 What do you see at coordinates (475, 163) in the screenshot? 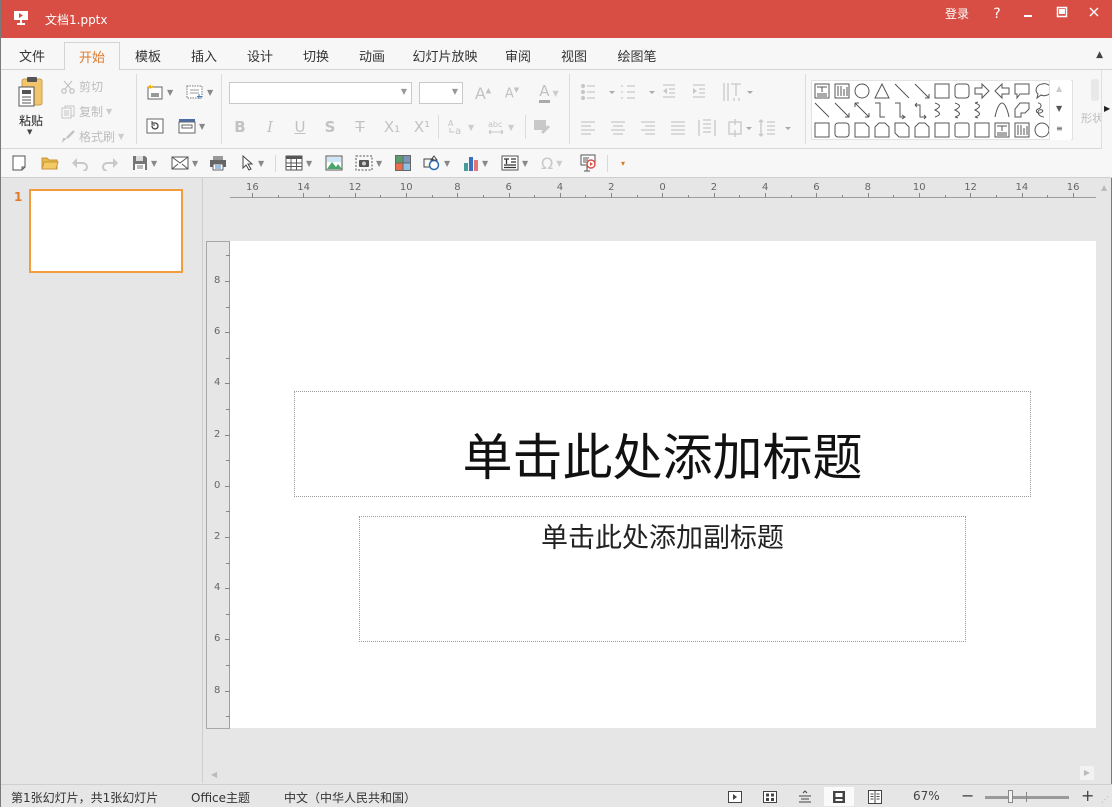
I see `insert-chart-button: ▼` at bounding box center [475, 163].